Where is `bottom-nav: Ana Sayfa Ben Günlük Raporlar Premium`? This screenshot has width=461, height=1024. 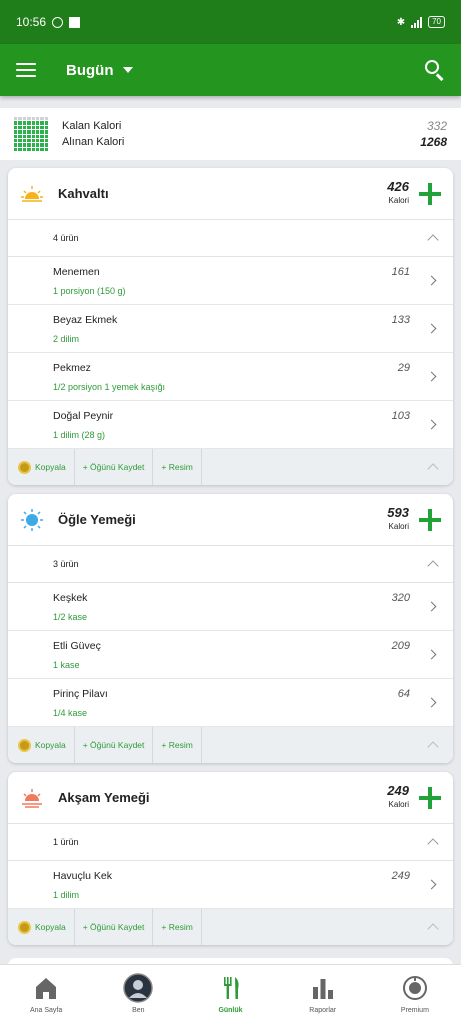 bottom-nav: Ana Sayfa Ben Günlük Raporlar Premium is located at coordinates (230, 994).